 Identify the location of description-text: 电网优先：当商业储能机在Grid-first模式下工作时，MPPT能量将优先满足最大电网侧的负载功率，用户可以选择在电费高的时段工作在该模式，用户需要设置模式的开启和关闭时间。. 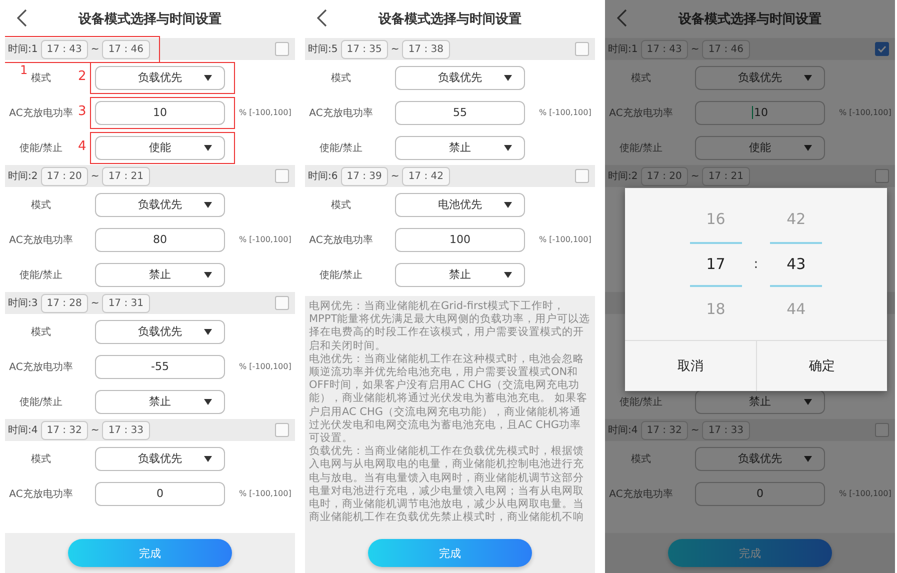
(450, 326).